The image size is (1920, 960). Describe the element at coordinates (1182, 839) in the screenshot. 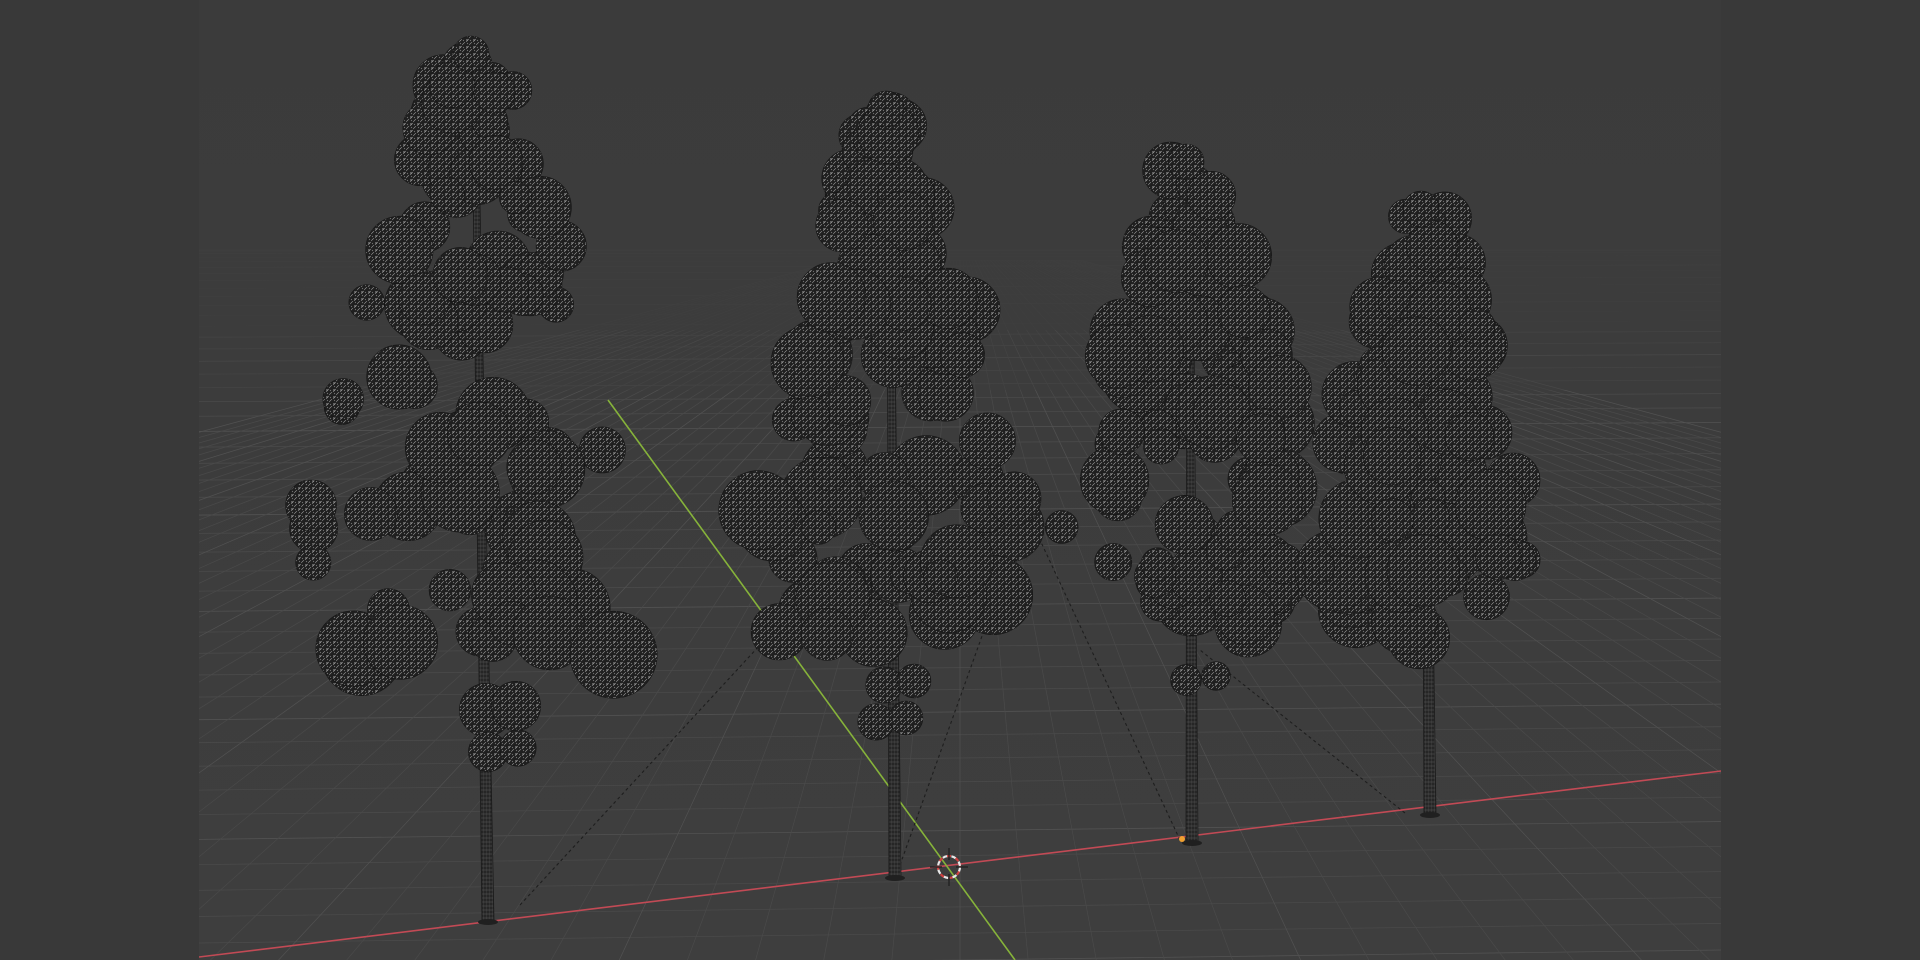

I see `origin-dot-icon` at that location.